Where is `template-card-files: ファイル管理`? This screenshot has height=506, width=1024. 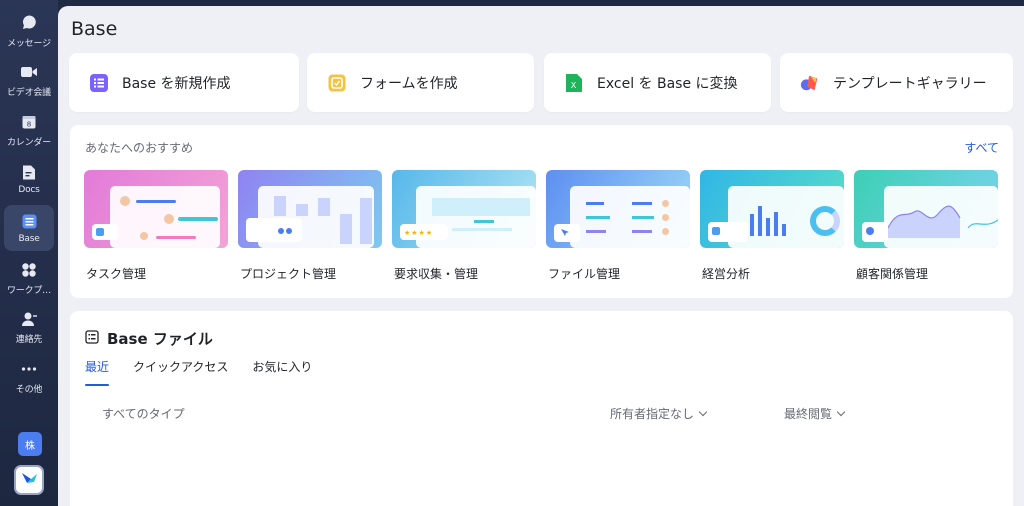 template-card-files: ファイル管理 is located at coordinates (618, 226).